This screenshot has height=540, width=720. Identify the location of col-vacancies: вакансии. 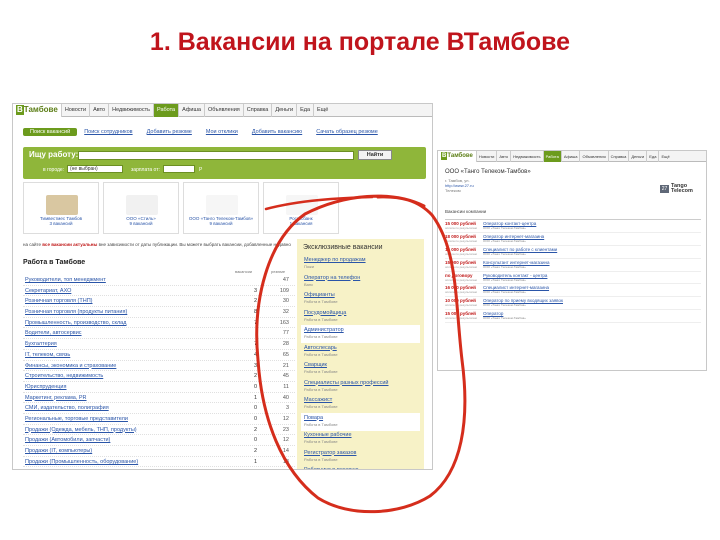
(244, 271).